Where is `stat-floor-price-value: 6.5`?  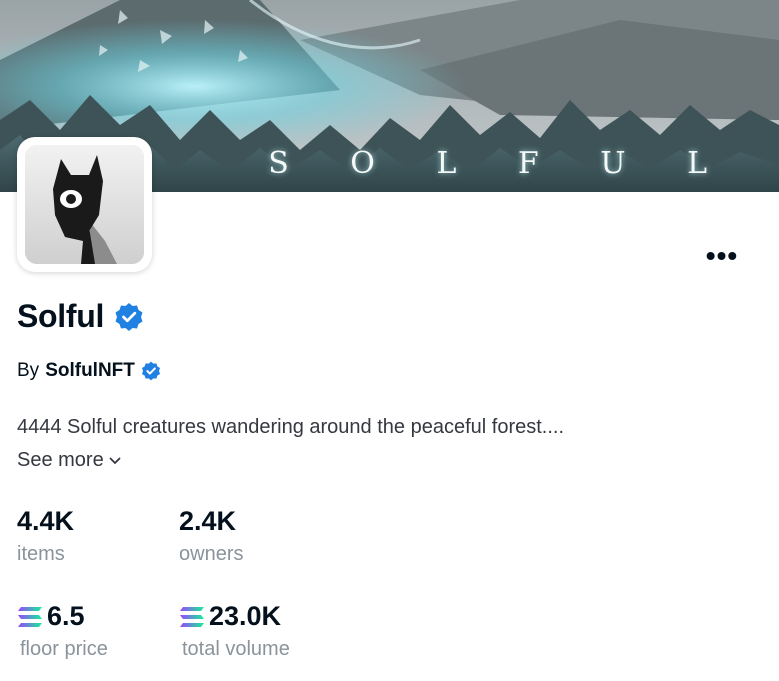 stat-floor-price-value: 6.5 is located at coordinates (66, 616).